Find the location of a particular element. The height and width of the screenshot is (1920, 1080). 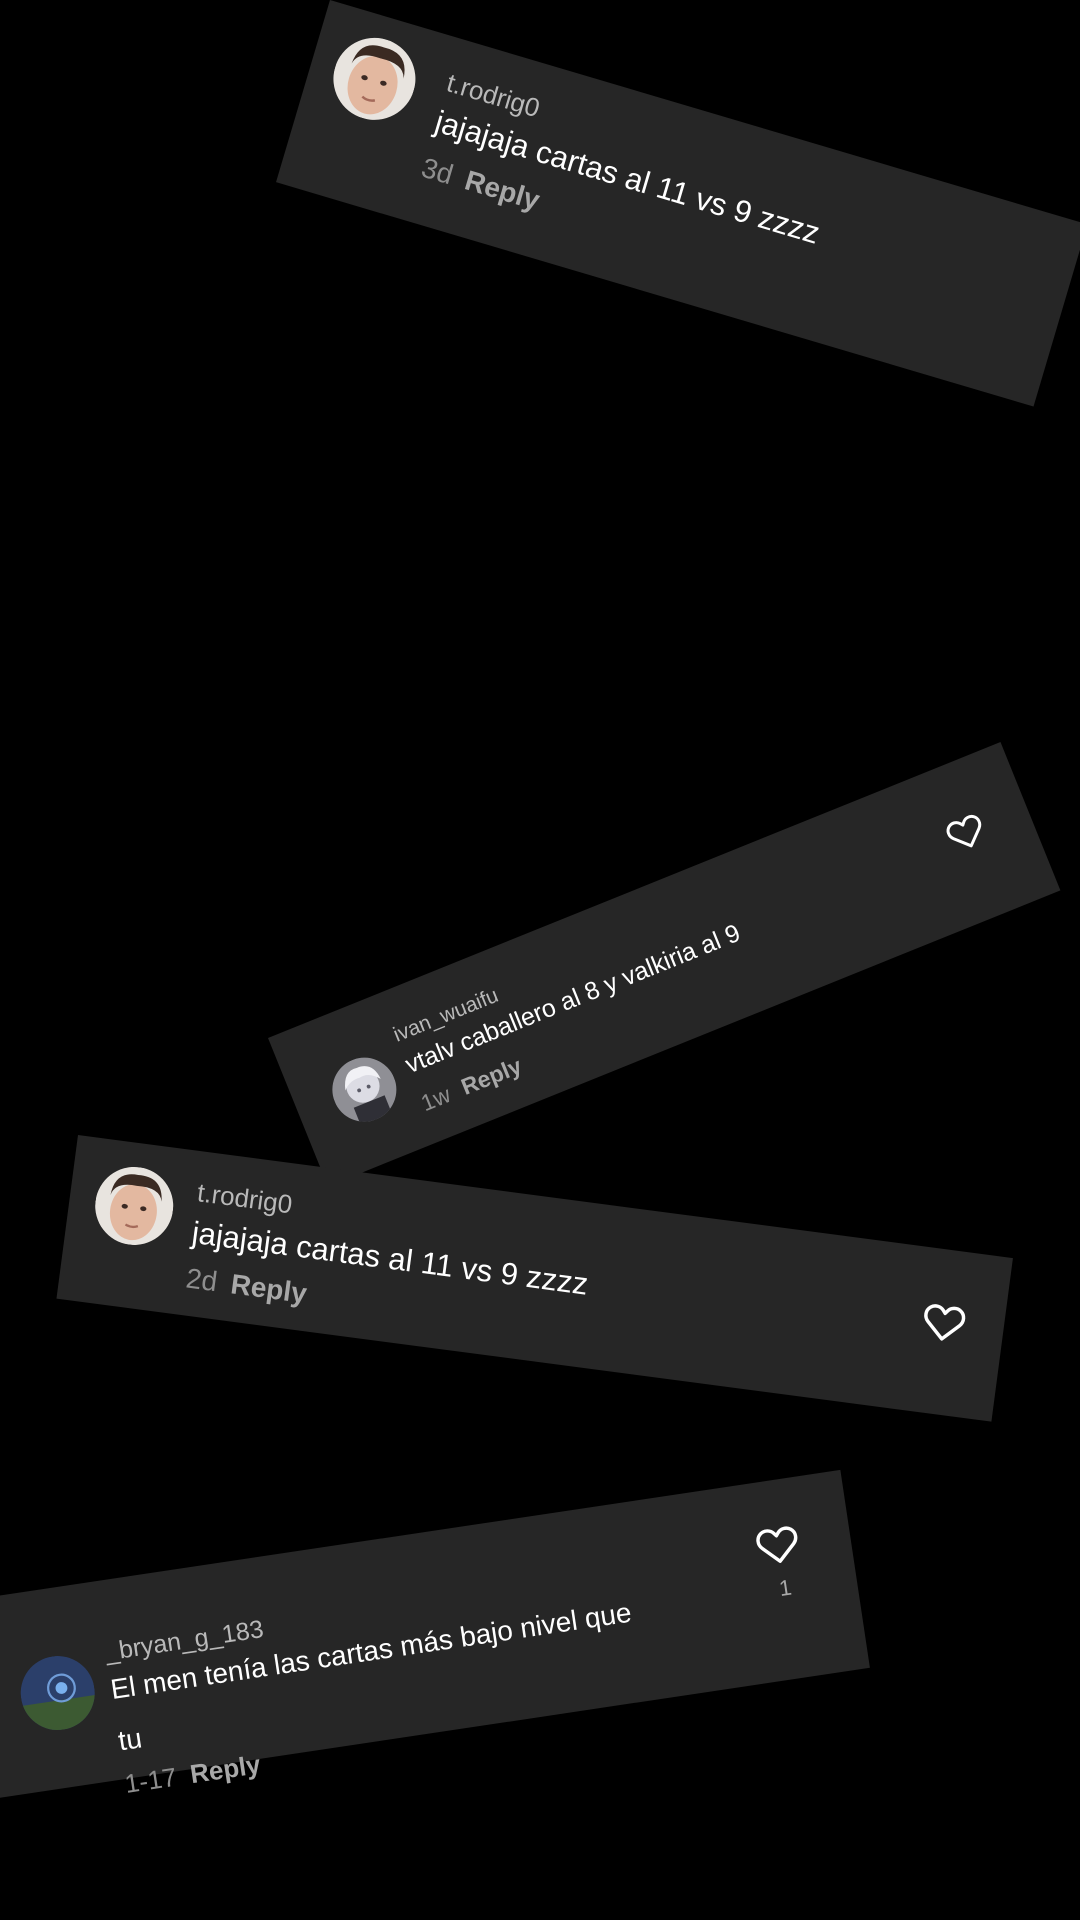

comment-meta: 1-17 Reply is located at coordinates (193, 1774).